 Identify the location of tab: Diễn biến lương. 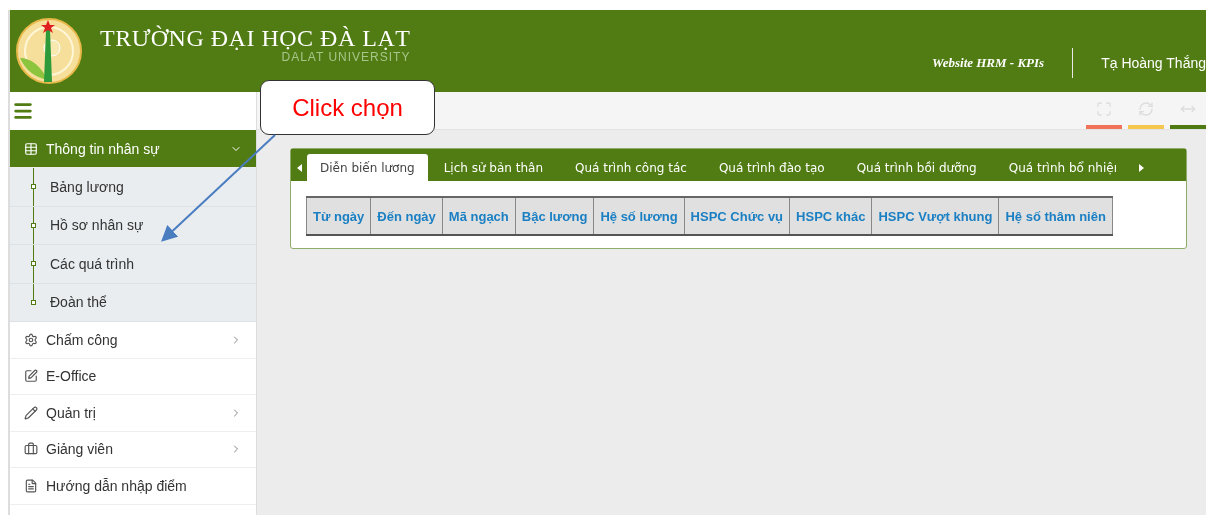
(367, 167).